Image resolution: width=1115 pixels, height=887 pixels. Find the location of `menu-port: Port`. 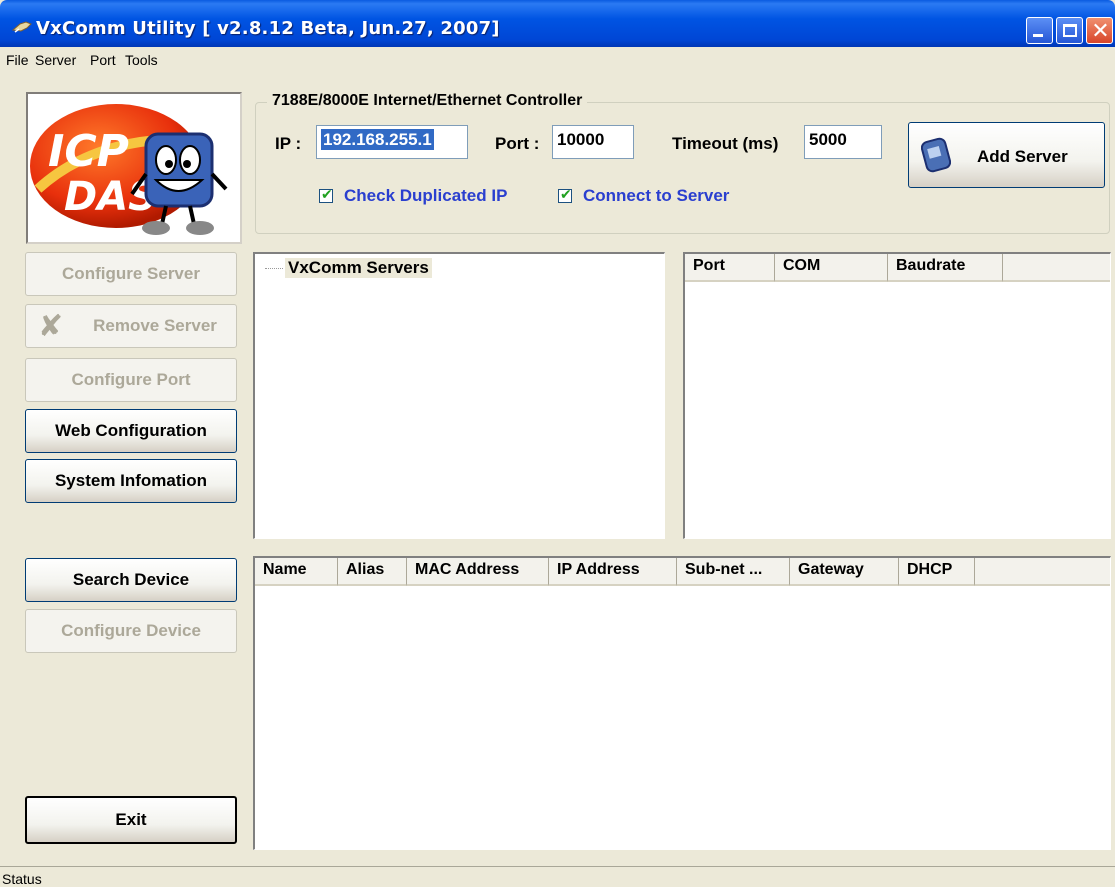

menu-port: Port is located at coordinates (103, 60).